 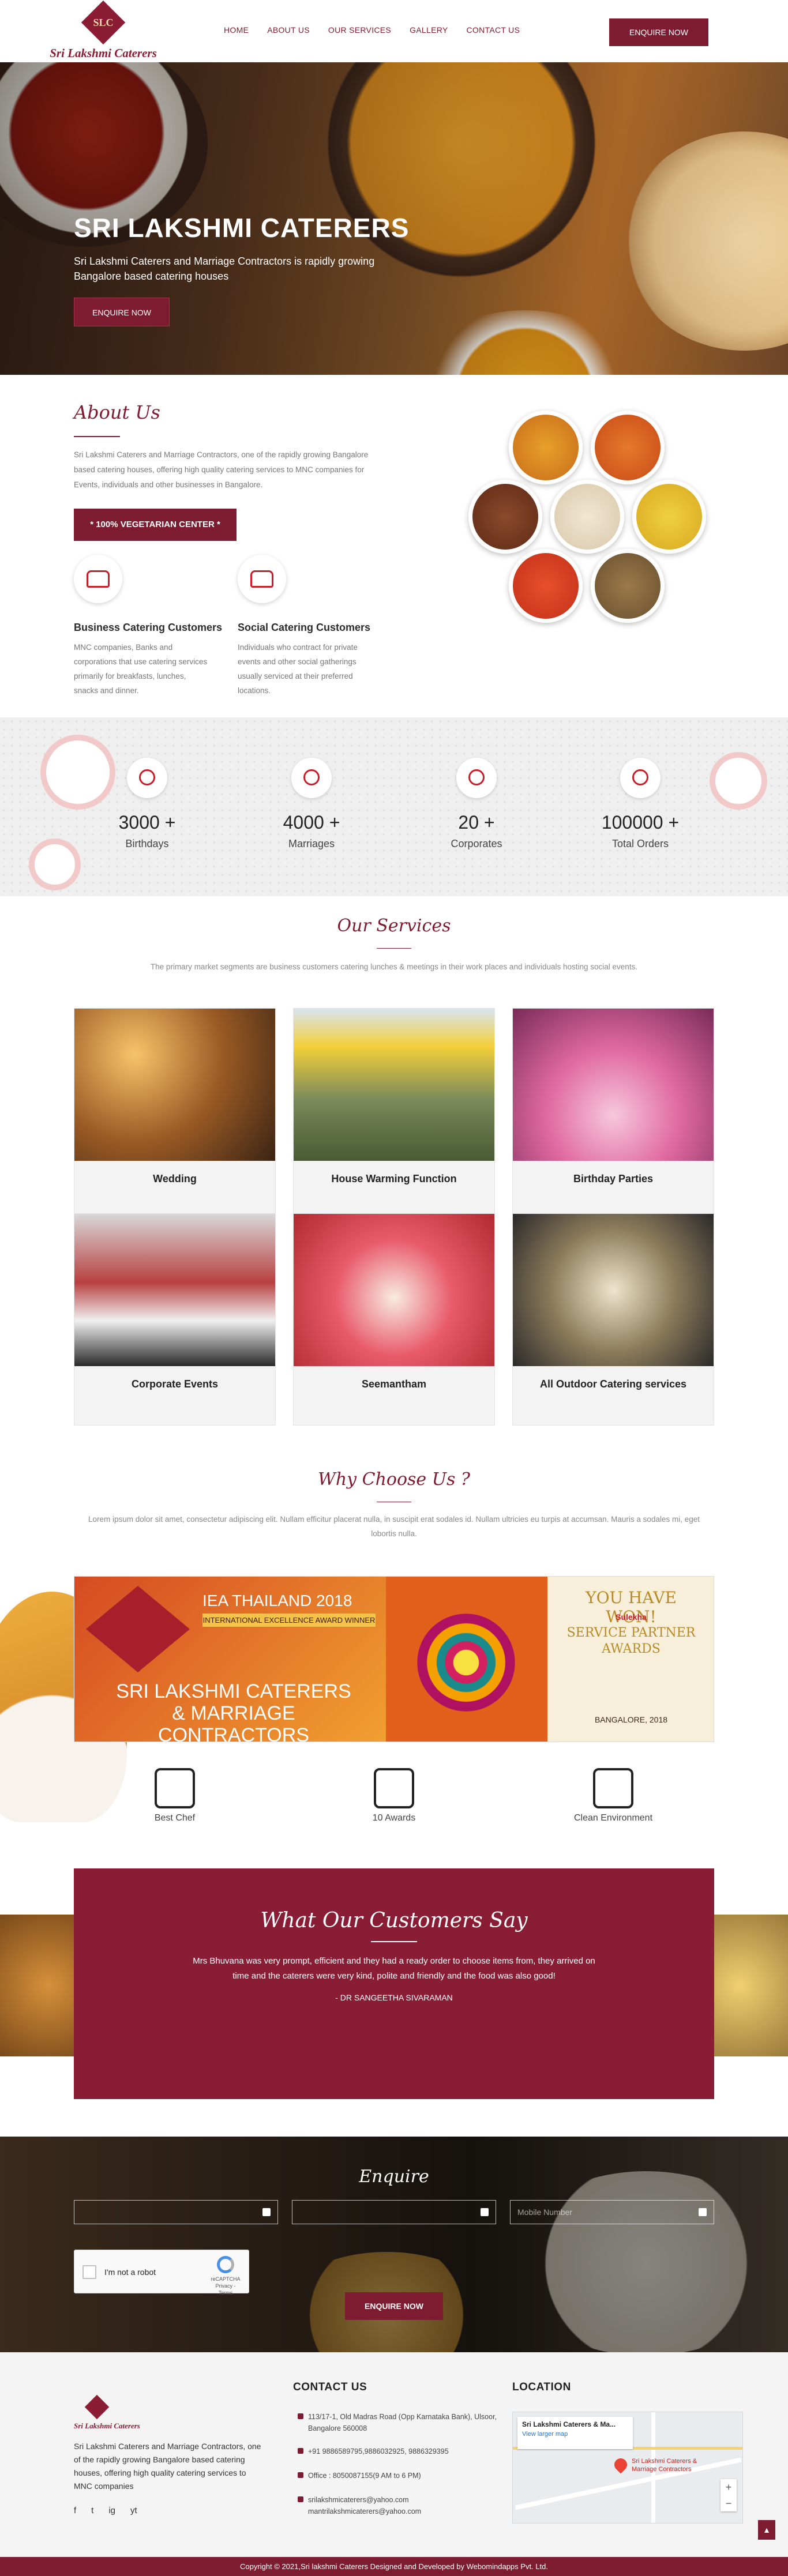 I want to click on service-card-seemantham: Seemantham, so click(x=394, y=1319).